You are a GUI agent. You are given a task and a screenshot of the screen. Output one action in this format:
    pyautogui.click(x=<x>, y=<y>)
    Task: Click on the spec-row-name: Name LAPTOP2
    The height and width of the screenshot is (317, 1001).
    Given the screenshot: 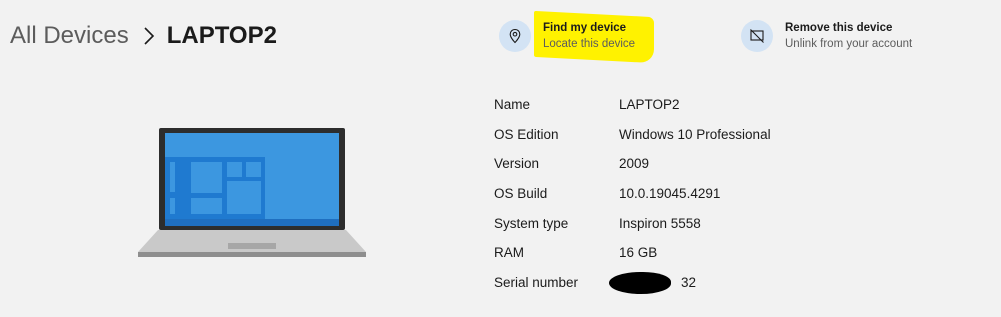 What is the action you would take?
    pyautogui.click(x=632, y=105)
    